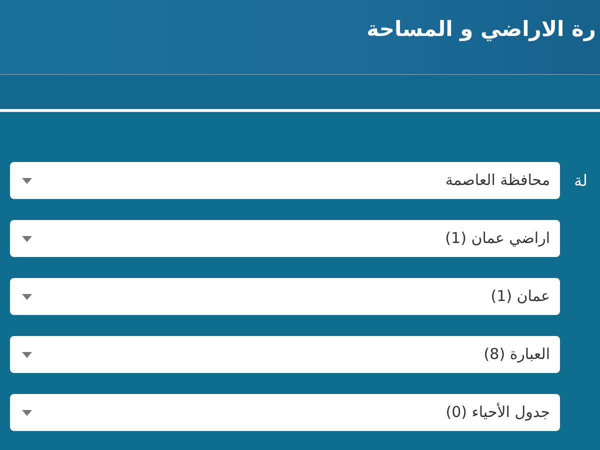 The image size is (600, 450). Describe the element at coordinates (285, 180) in the screenshot. I see `dropdown-field: محافظة العاصمة` at that location.